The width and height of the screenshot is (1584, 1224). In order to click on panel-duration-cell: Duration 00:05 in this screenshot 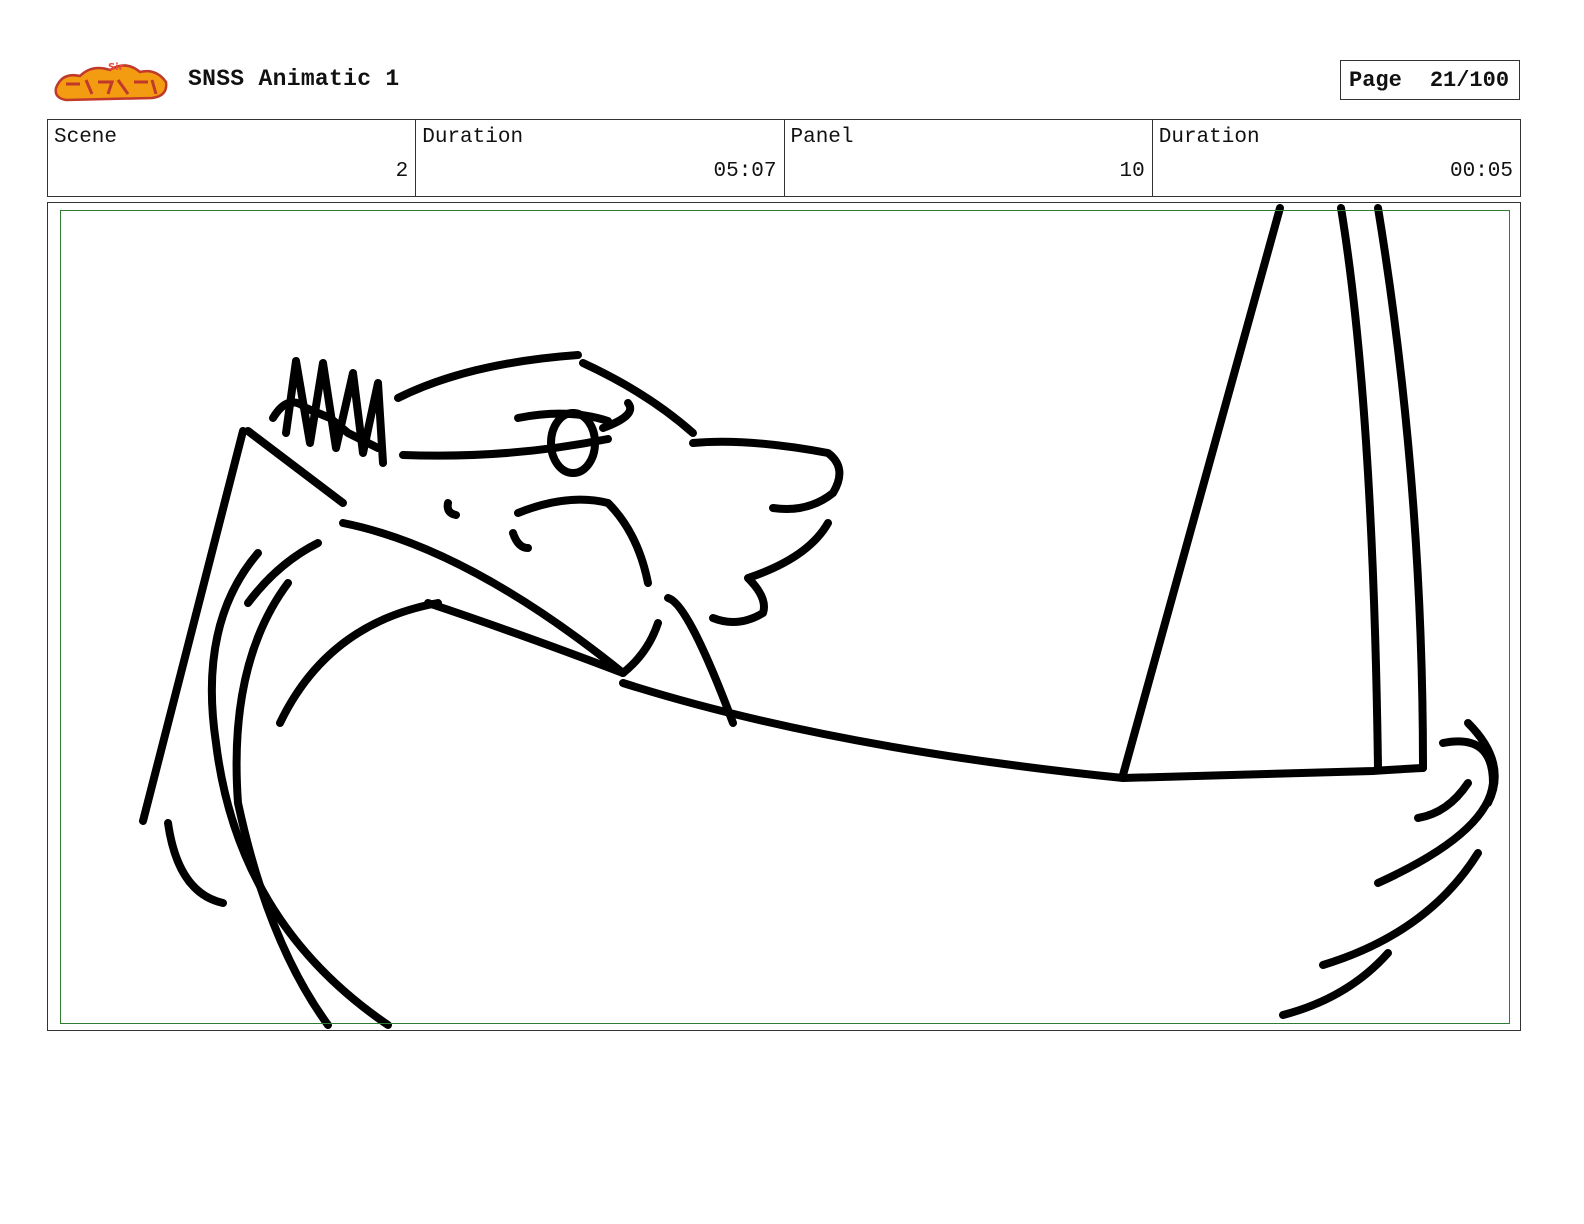, I will do `click(1336, 158)`.